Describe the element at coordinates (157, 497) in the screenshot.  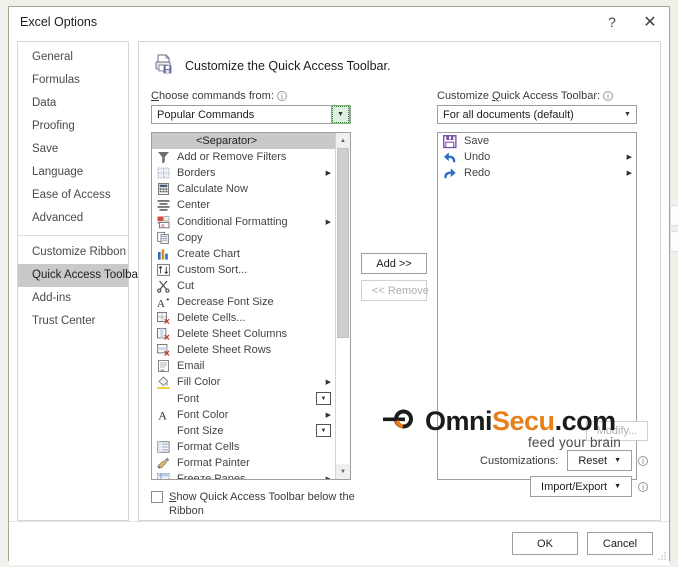
I see `show-below-ribbon-checkbox` at that location.